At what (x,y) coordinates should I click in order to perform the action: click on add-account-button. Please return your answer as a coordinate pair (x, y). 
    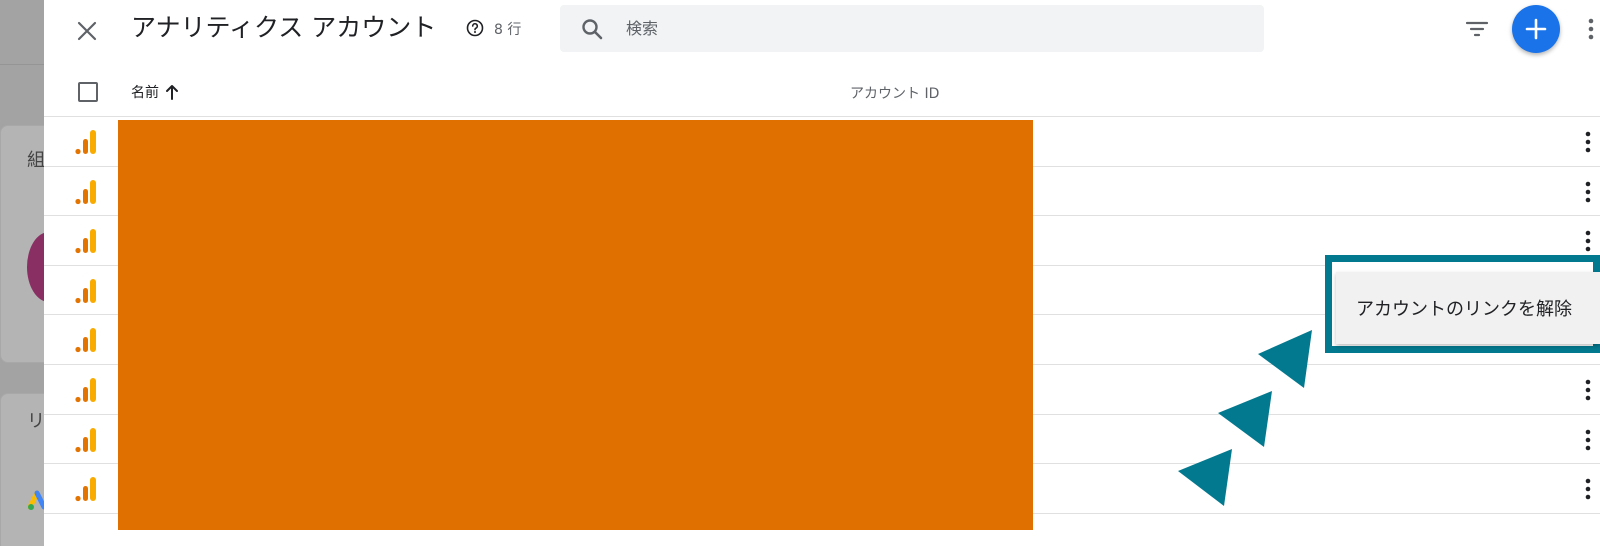
    Looking at the image, I should click on (1536, 29).